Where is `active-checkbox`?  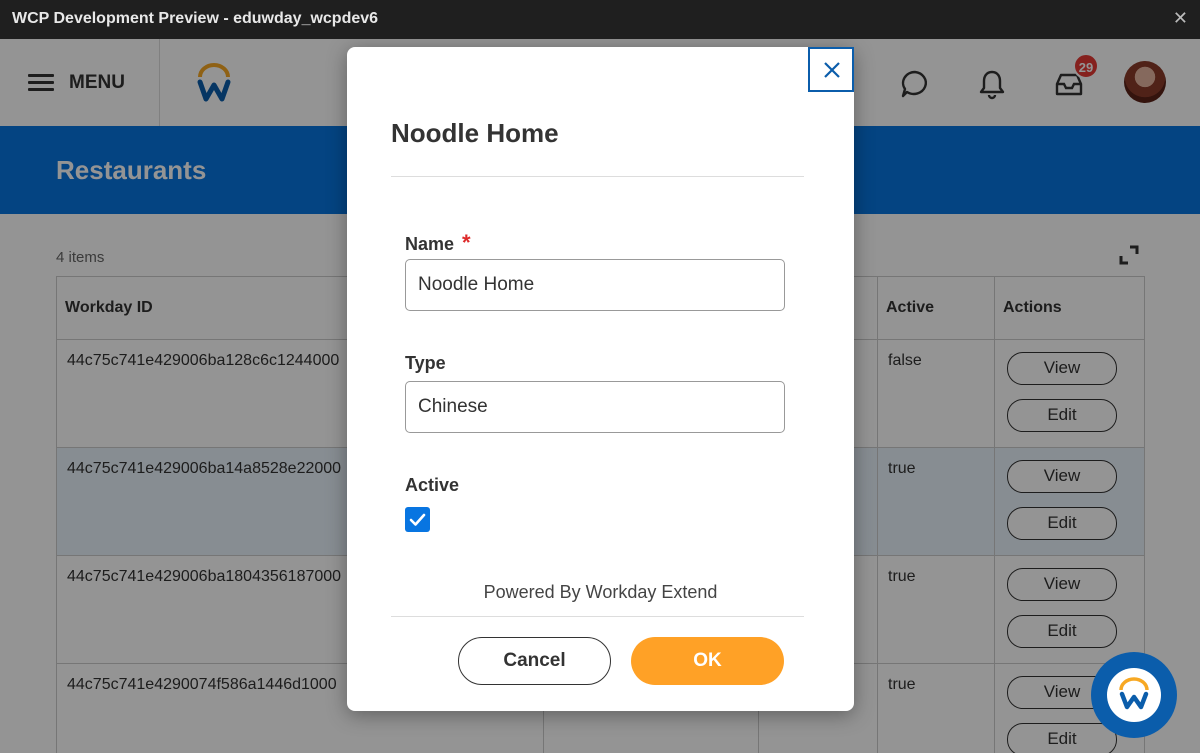
active-checkbox is located at coordinates (417, 519).